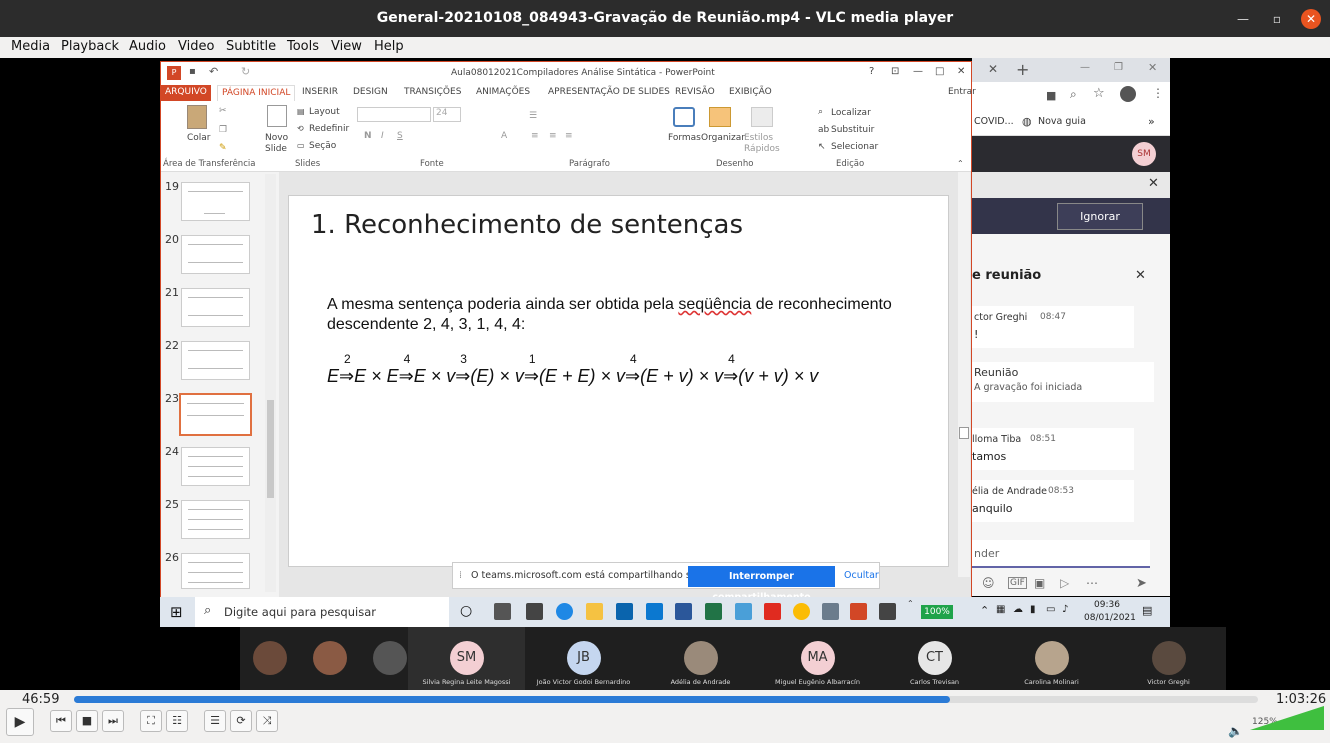 Image resolution: width=1330 pixels, height=743 pixels. What do you see at coordinates (382, 136) in the screenshot?
I see `italic-icon: I` at bounding box center [382, 136].